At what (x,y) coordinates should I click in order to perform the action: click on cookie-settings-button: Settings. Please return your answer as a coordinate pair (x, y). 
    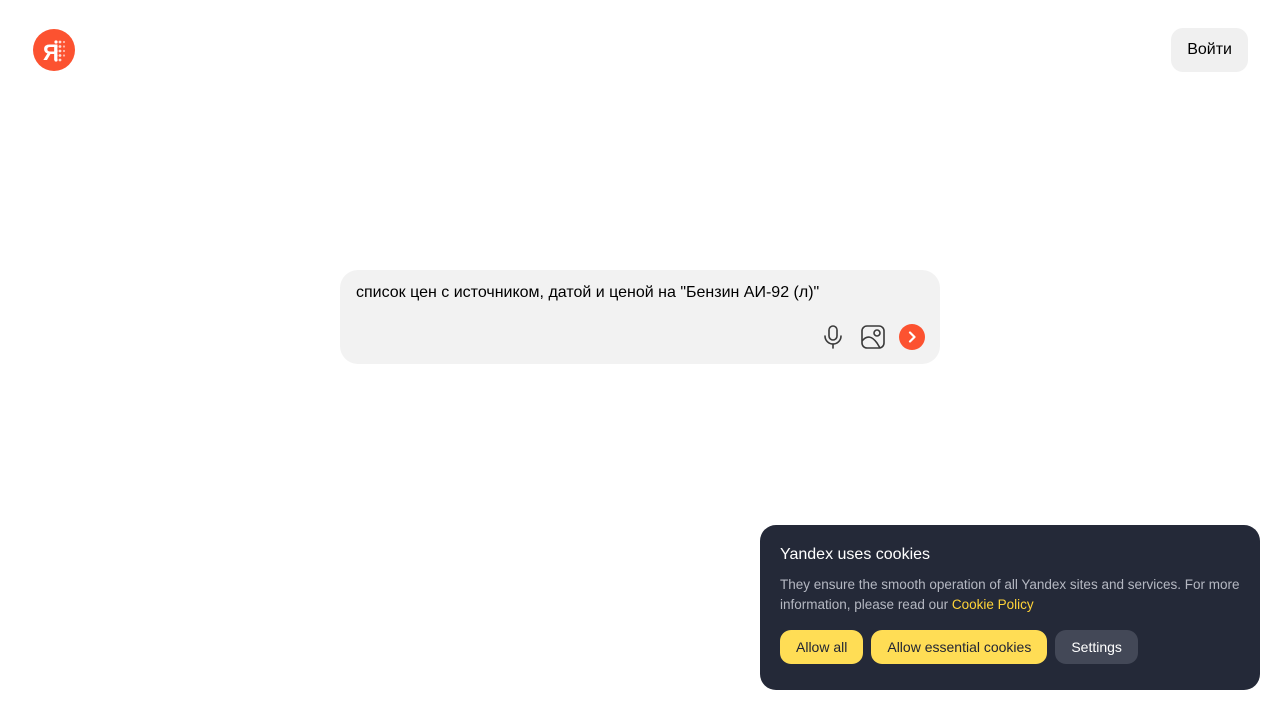
    Looking at the image, I should click on (1096, 647).